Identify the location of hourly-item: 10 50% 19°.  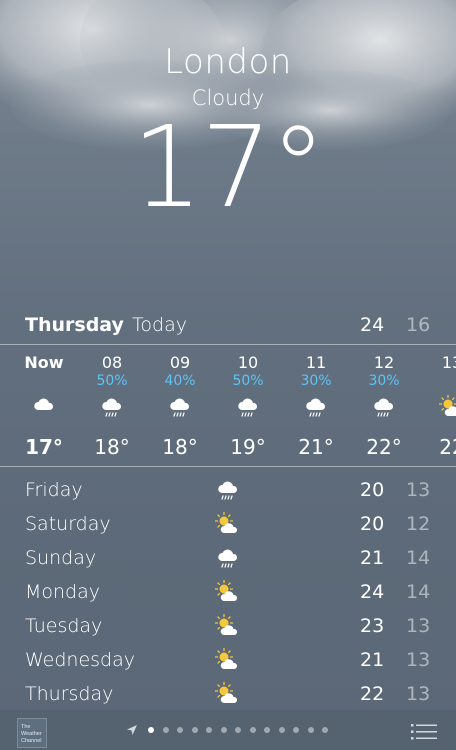
(248, 405).